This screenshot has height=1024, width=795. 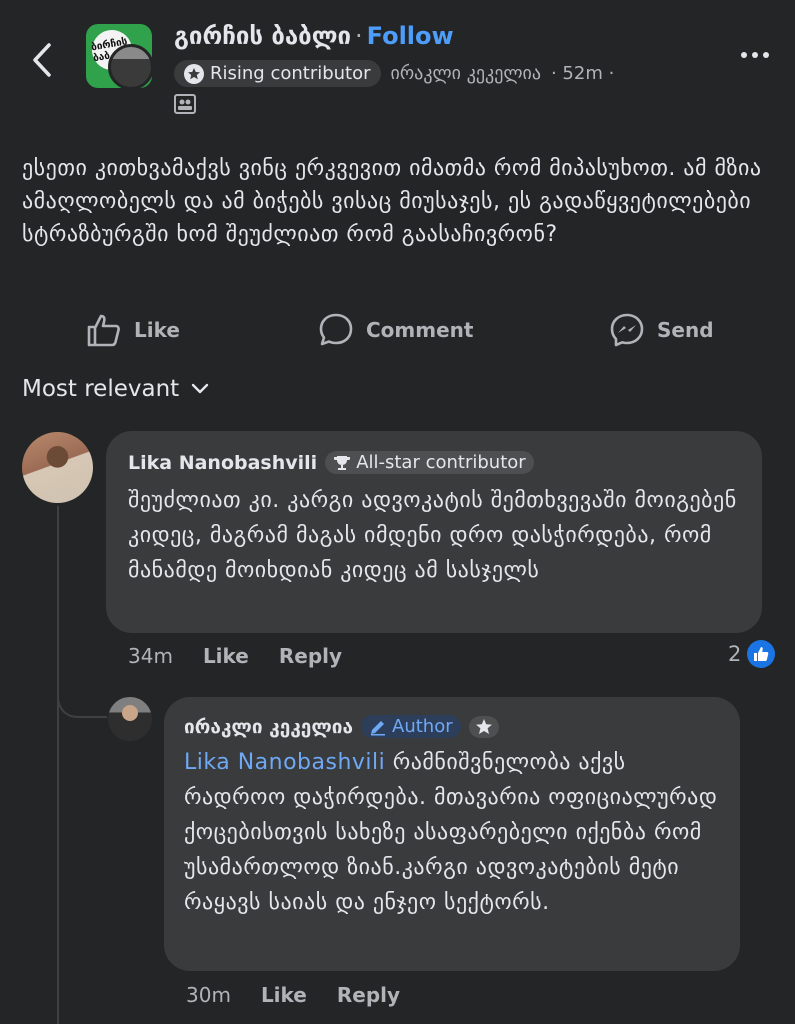 What do you see at coordinates (262, 36) in the screenshot?
I see `group-name: გირჩის ბაბლი` at bounding box center [262, 36].